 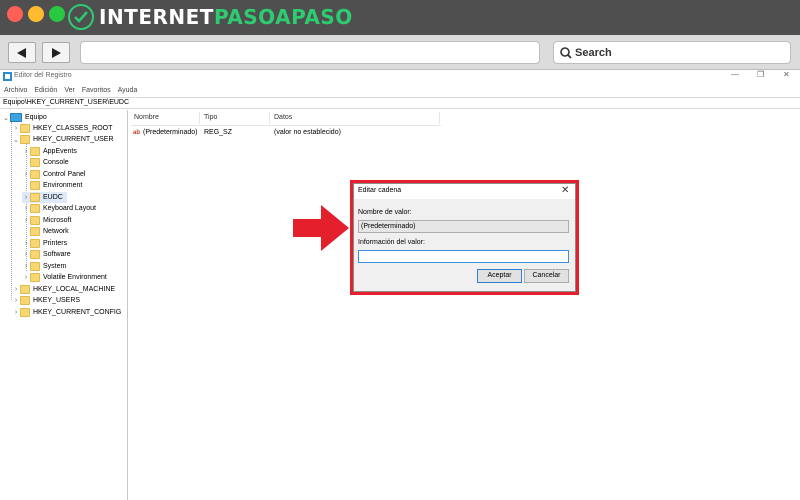 I want to click on tree-item-system: › System, so click(x=44, y=266).